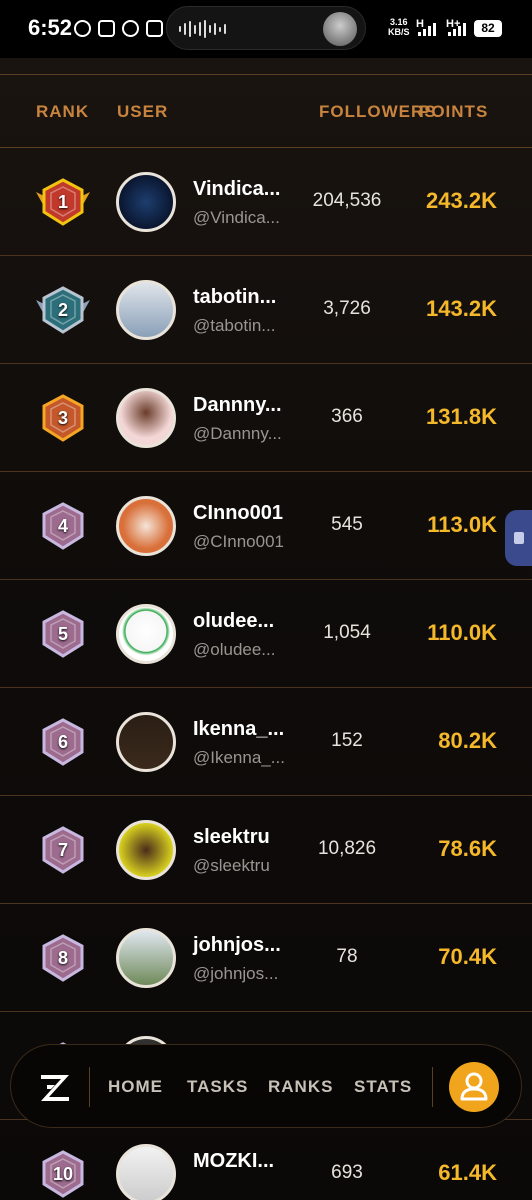 Image resolution: width=532 pixels, height=1200 pixels. Describe the element at coordinates (347, 524) in the screenshot. I see `follower-count: 545` at that location.